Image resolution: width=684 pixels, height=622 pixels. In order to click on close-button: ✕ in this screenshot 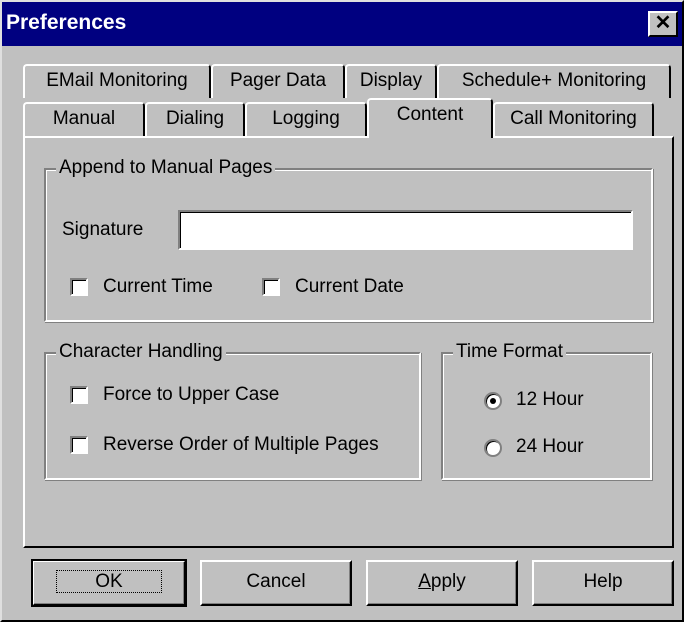, I will do `click(663, 24)`.